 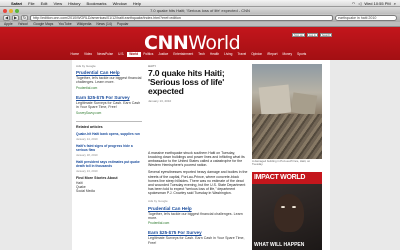 What do you see at coordinates (103, 24) in the screenshot?
I see `bookmark-item: News (14)` at bounding box center [103, 24].